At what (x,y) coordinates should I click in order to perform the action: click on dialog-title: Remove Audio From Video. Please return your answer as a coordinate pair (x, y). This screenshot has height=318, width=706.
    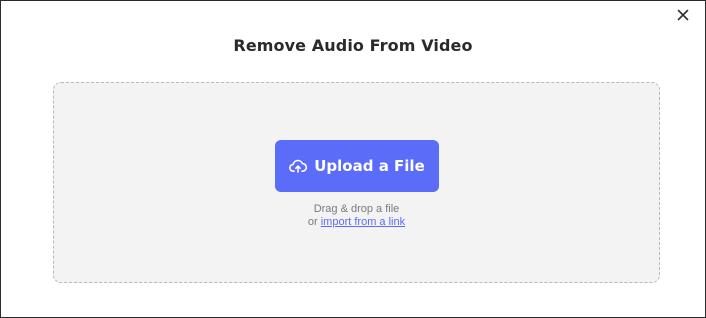
    Looking at the image, I should click on (353, 45).